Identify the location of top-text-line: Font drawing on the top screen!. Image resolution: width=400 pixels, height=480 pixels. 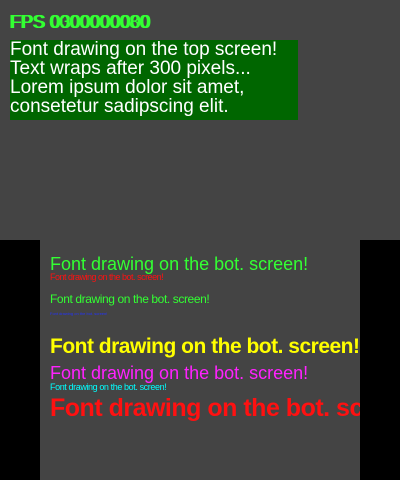
(144, 49).